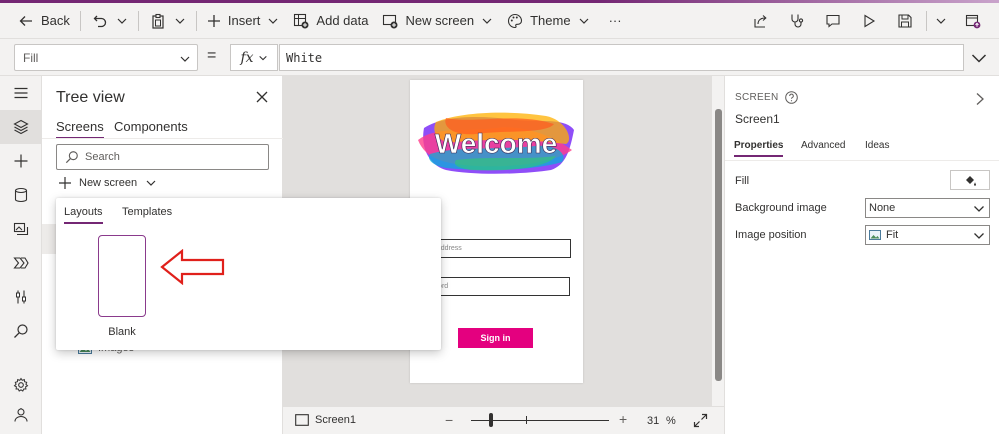  What do you see at coordinates (700, 420) in the screenshot?
I see `fit-to-window-icon` at bounding box center [700, 420].